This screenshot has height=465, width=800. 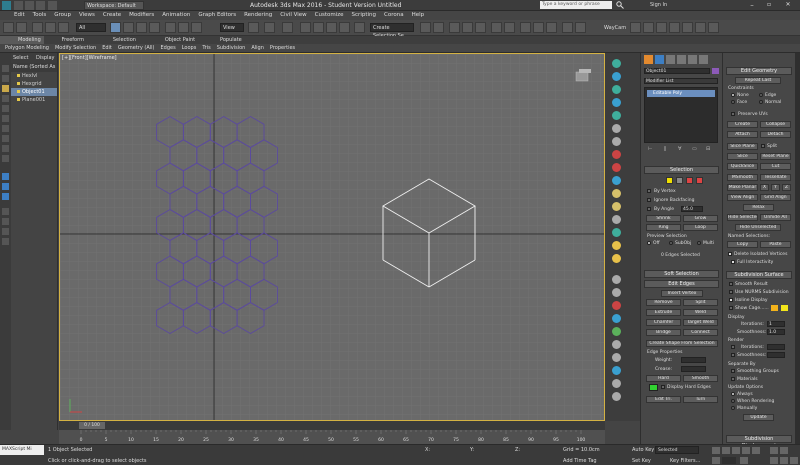 I want to click on menu-group: Group, so click(x=62, y=15).